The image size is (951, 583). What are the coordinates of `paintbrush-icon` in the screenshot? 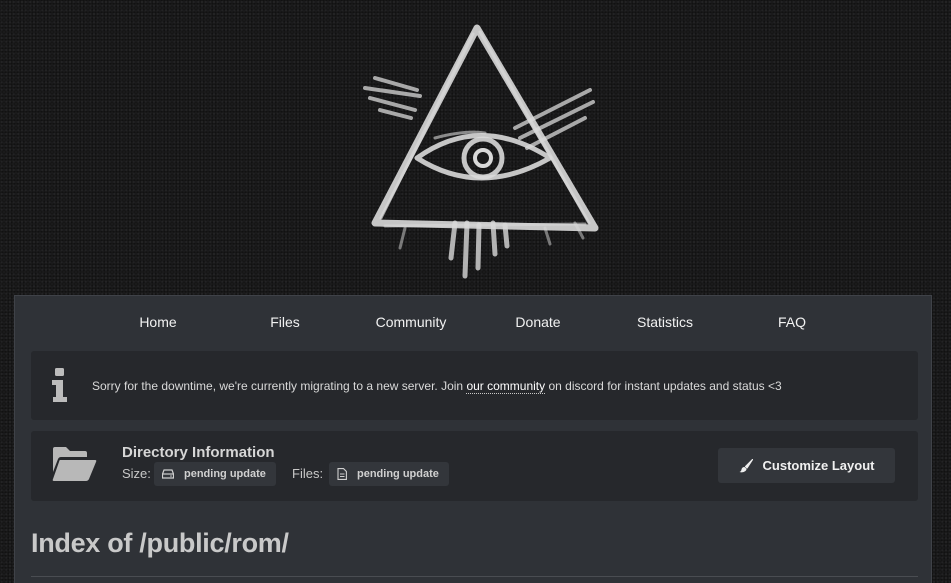 It's located at (746, 465).